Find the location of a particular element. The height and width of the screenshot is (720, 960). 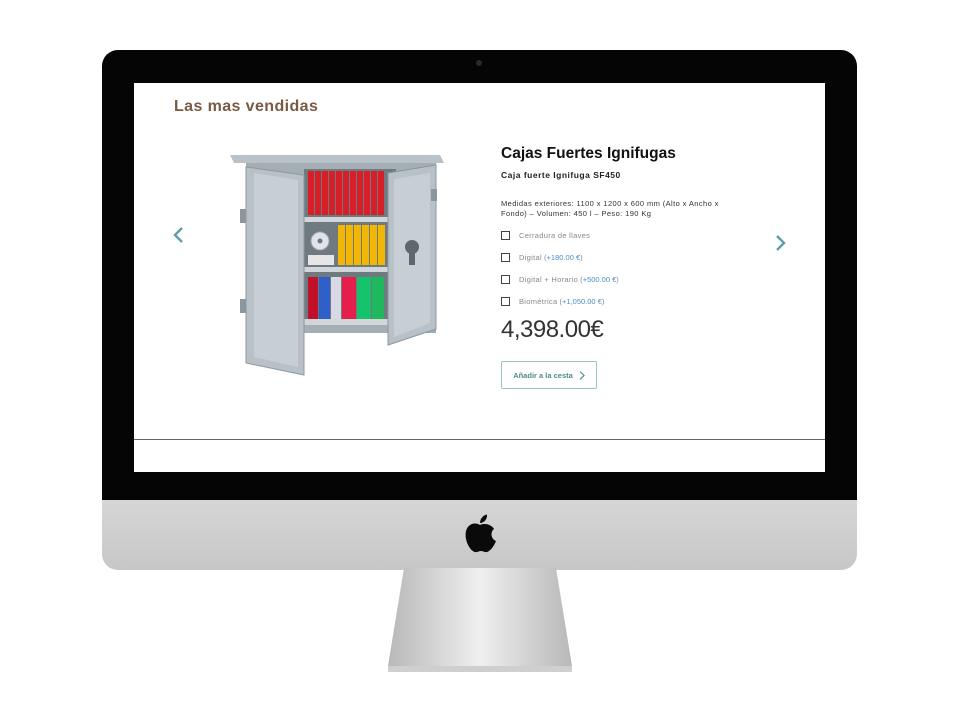

product-subtitle: Caja fuerte Ignifuga SF450 is located at coordinates (561, 175).